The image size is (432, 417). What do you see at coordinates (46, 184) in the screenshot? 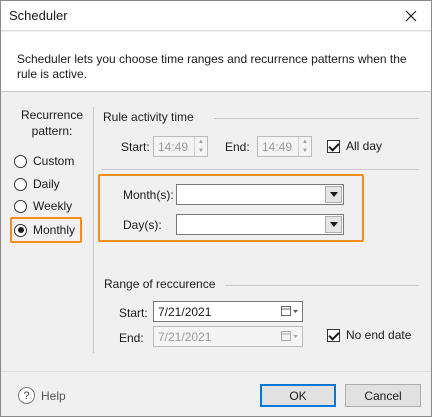
I see `radio-label: Daily` at bounding box center [46, 184].